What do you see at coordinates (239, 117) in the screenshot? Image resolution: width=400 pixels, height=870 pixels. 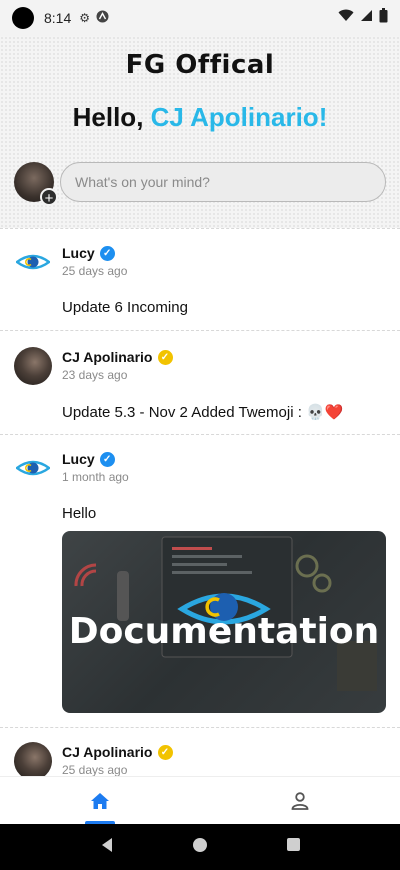 I see `greeting-user-name: CJ Apolinario!` at bounding box center [239, 117].